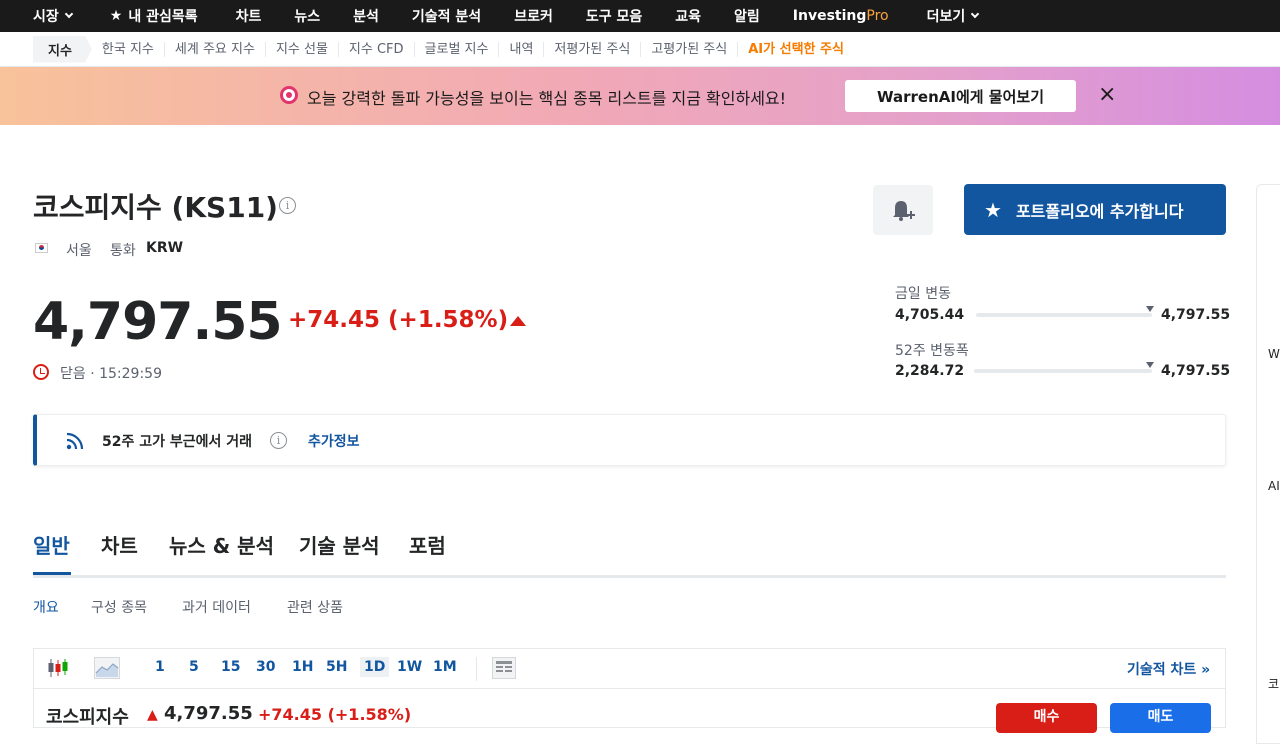 The height and width of the screenshot is (744, 1280). What do you see at coordinates (1046, 718) in the screenshot?
I see `sell-button: 매수` at bounding box center [1046, 718].